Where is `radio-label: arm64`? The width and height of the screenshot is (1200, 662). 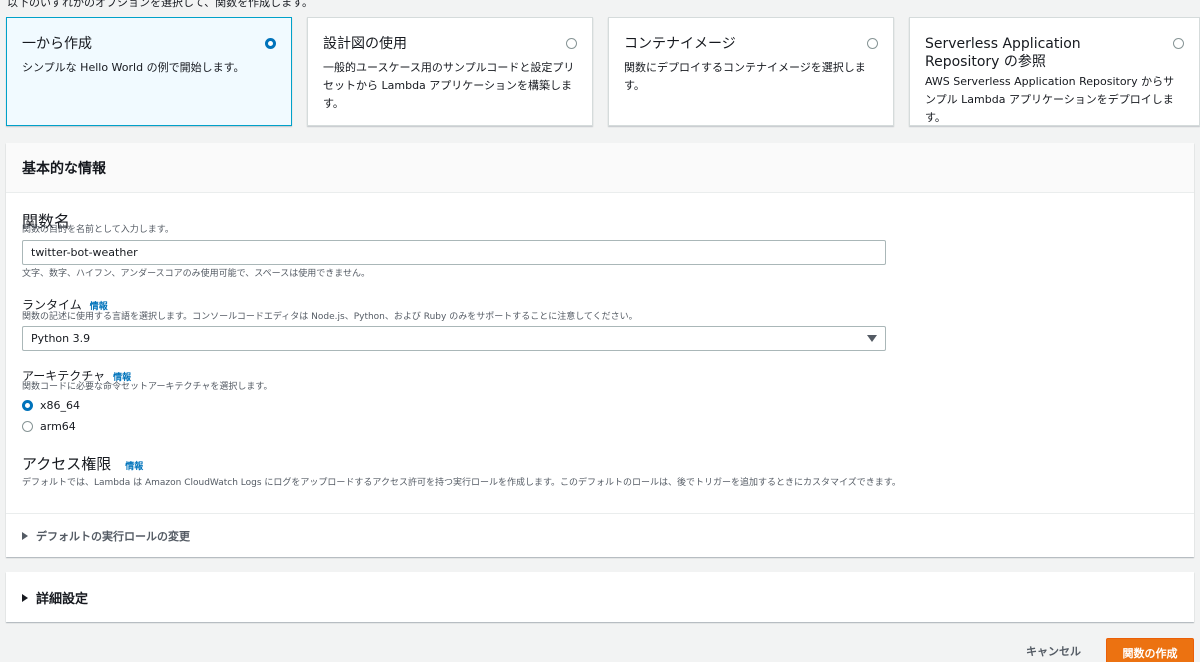
radio-label: arm64 is located at coordinates (58, 426).